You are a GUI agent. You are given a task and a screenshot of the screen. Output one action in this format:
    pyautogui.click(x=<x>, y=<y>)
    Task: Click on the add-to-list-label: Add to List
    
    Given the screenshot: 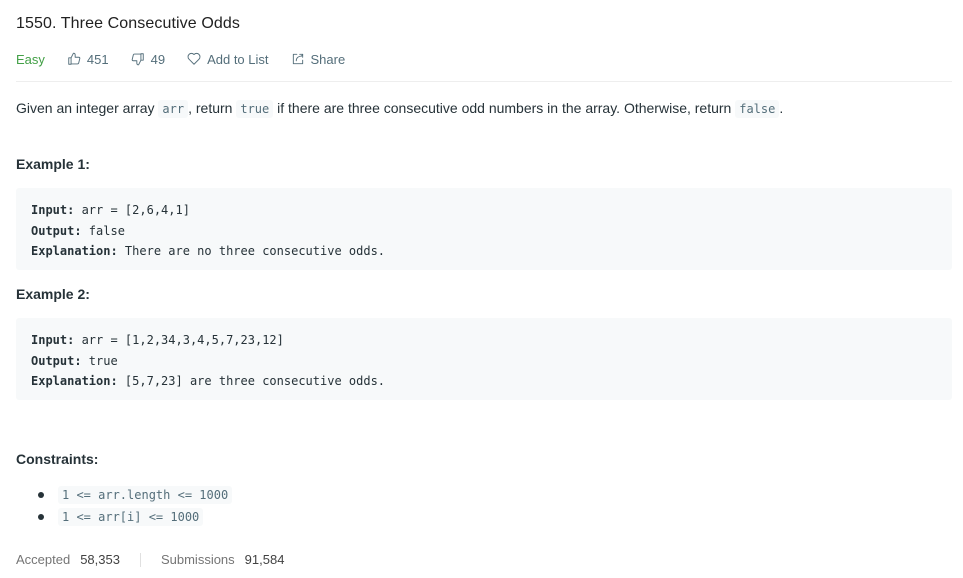 What is the action you would take?
    pyautogui.click(x=238, y=59)
    